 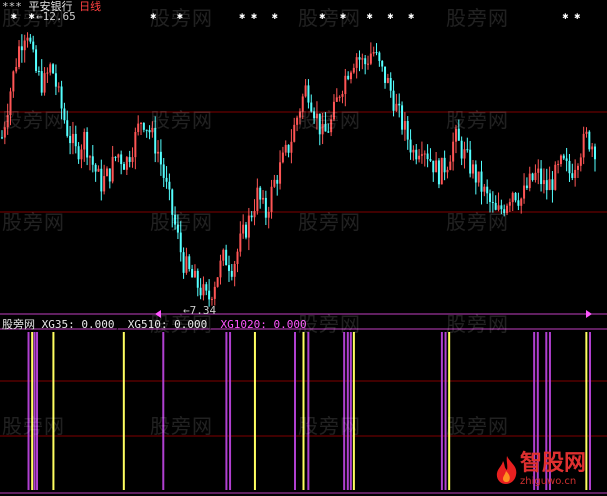 I want to click on indicator-name: 股旁网, so click(x=18, y=324).